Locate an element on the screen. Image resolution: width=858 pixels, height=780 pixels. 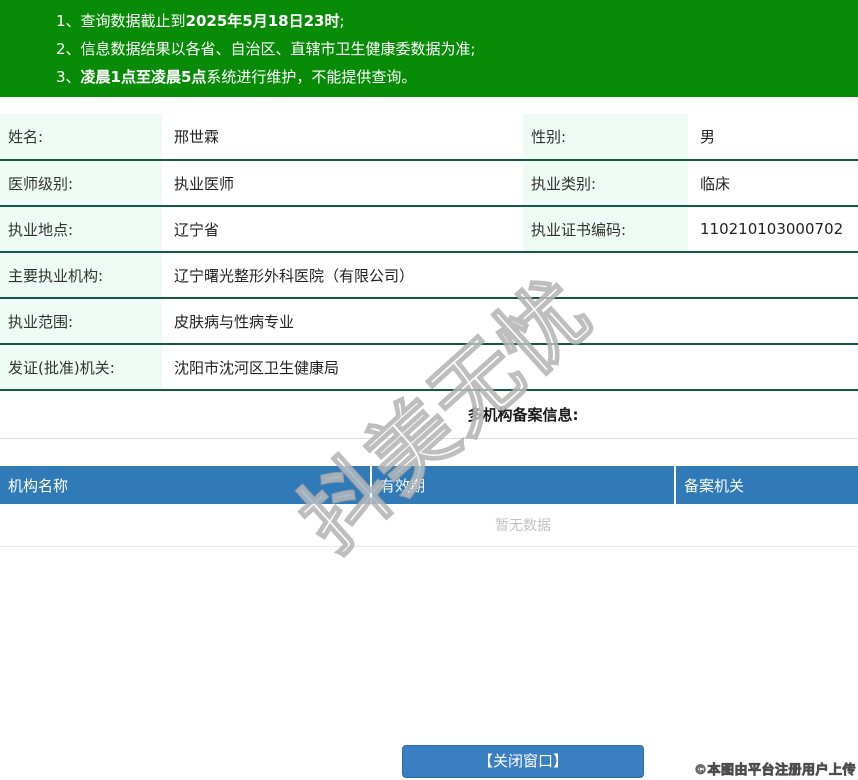
name-value: 邢世霖 is located at coordinates (342, 137).